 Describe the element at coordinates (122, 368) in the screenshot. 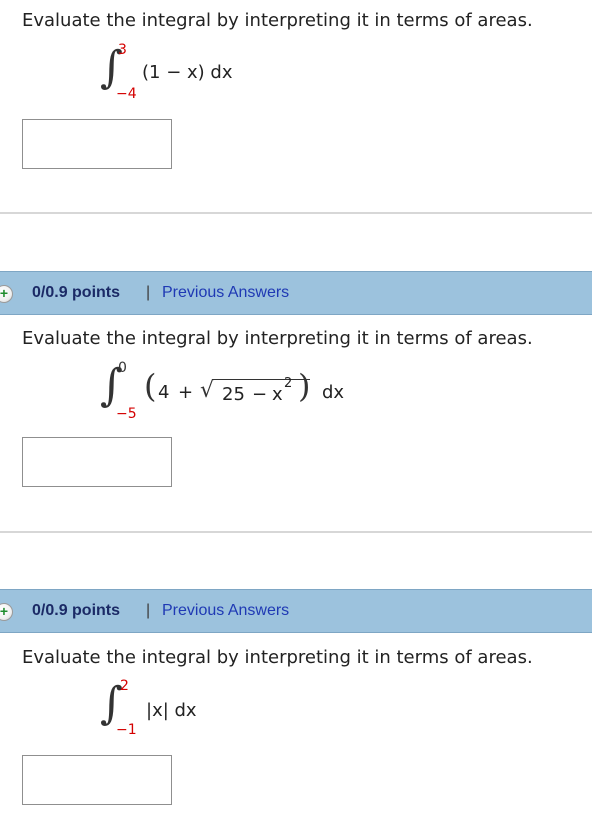

I see `upper-limit: 0` at that location.